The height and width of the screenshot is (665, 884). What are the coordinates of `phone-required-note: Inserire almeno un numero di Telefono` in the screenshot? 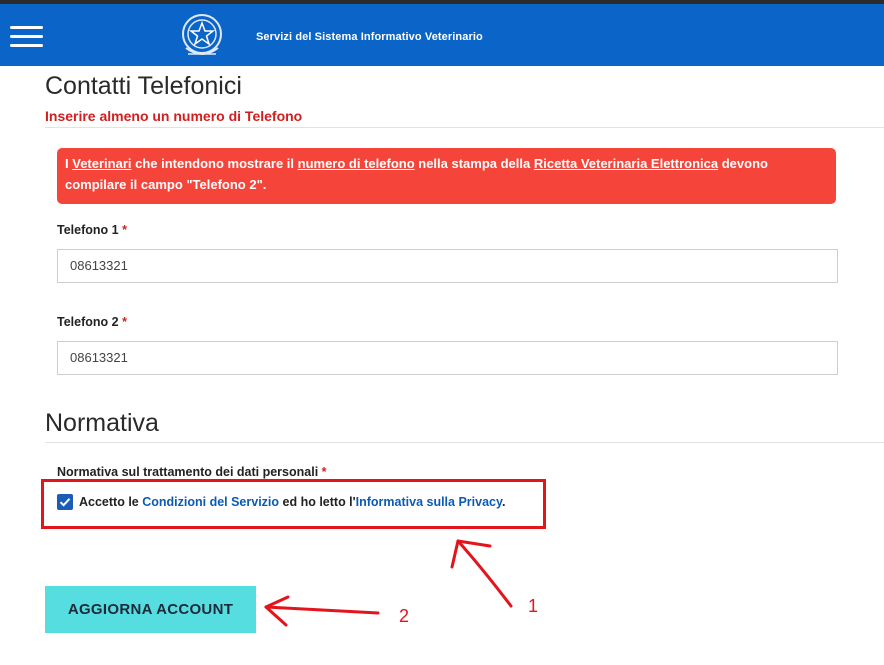 It's located at (174, 116).